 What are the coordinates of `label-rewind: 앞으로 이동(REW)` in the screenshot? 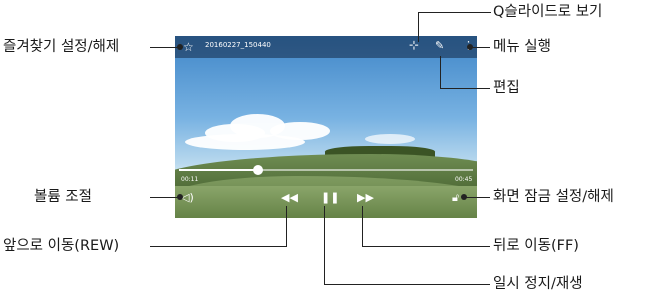 It's located at (61, 246).